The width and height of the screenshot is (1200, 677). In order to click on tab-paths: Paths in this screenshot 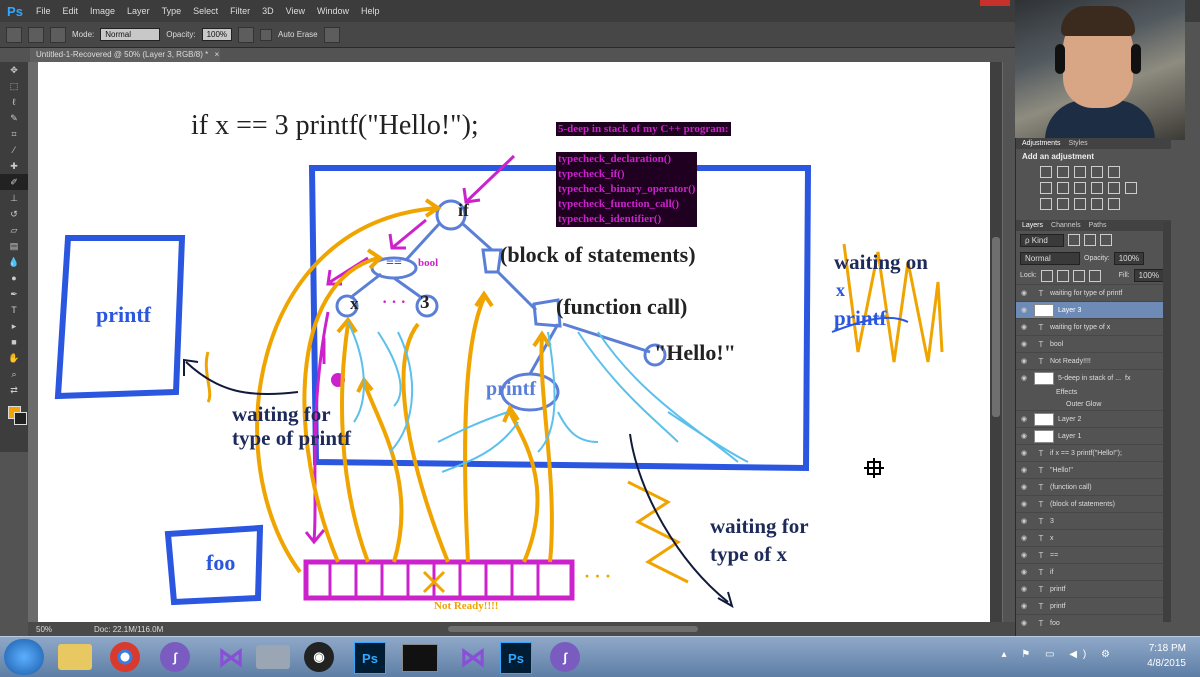, I will do `click(1098, 225)`.